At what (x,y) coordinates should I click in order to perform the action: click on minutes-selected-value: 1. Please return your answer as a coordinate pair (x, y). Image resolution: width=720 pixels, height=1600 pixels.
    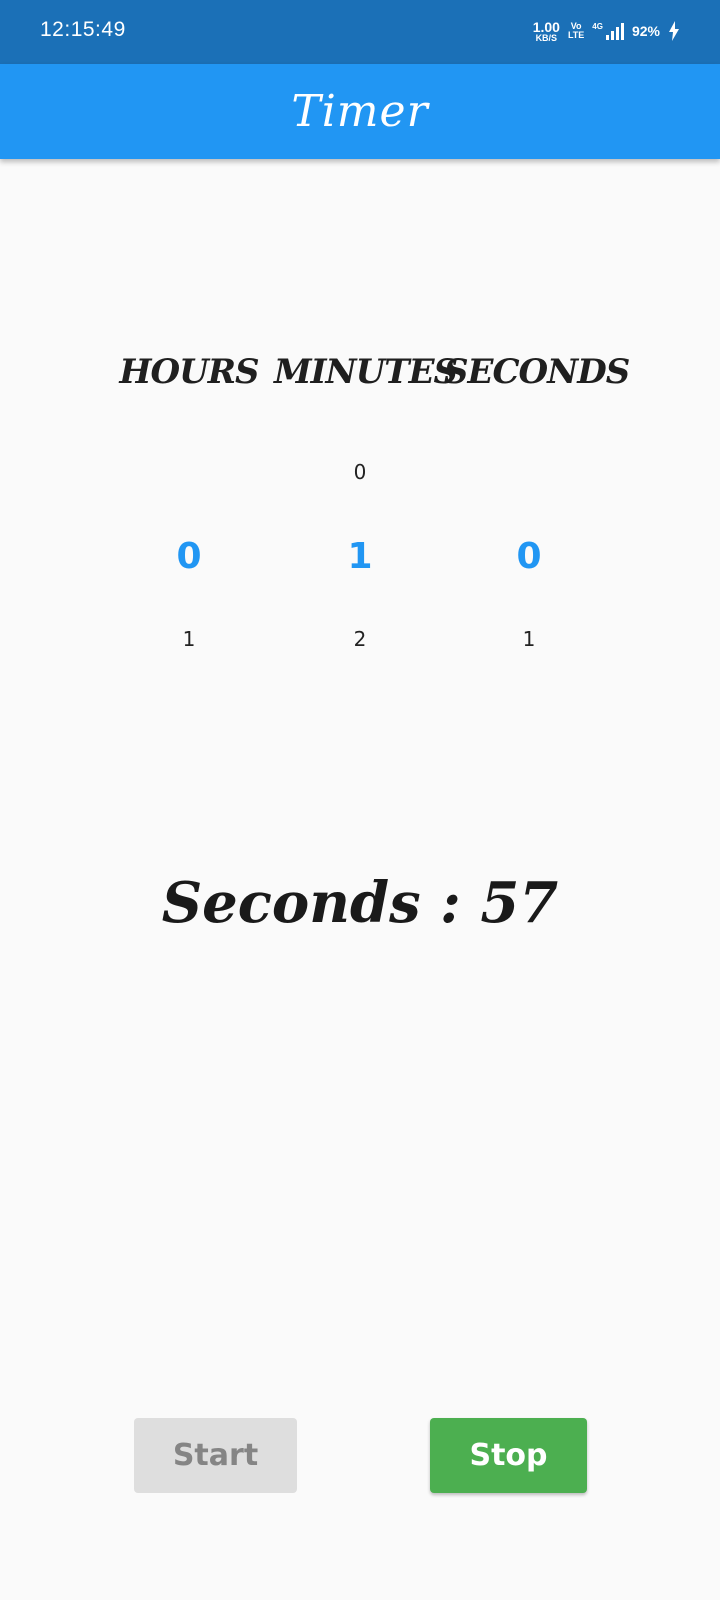
    Looking at the image, I should click on (360, 556).